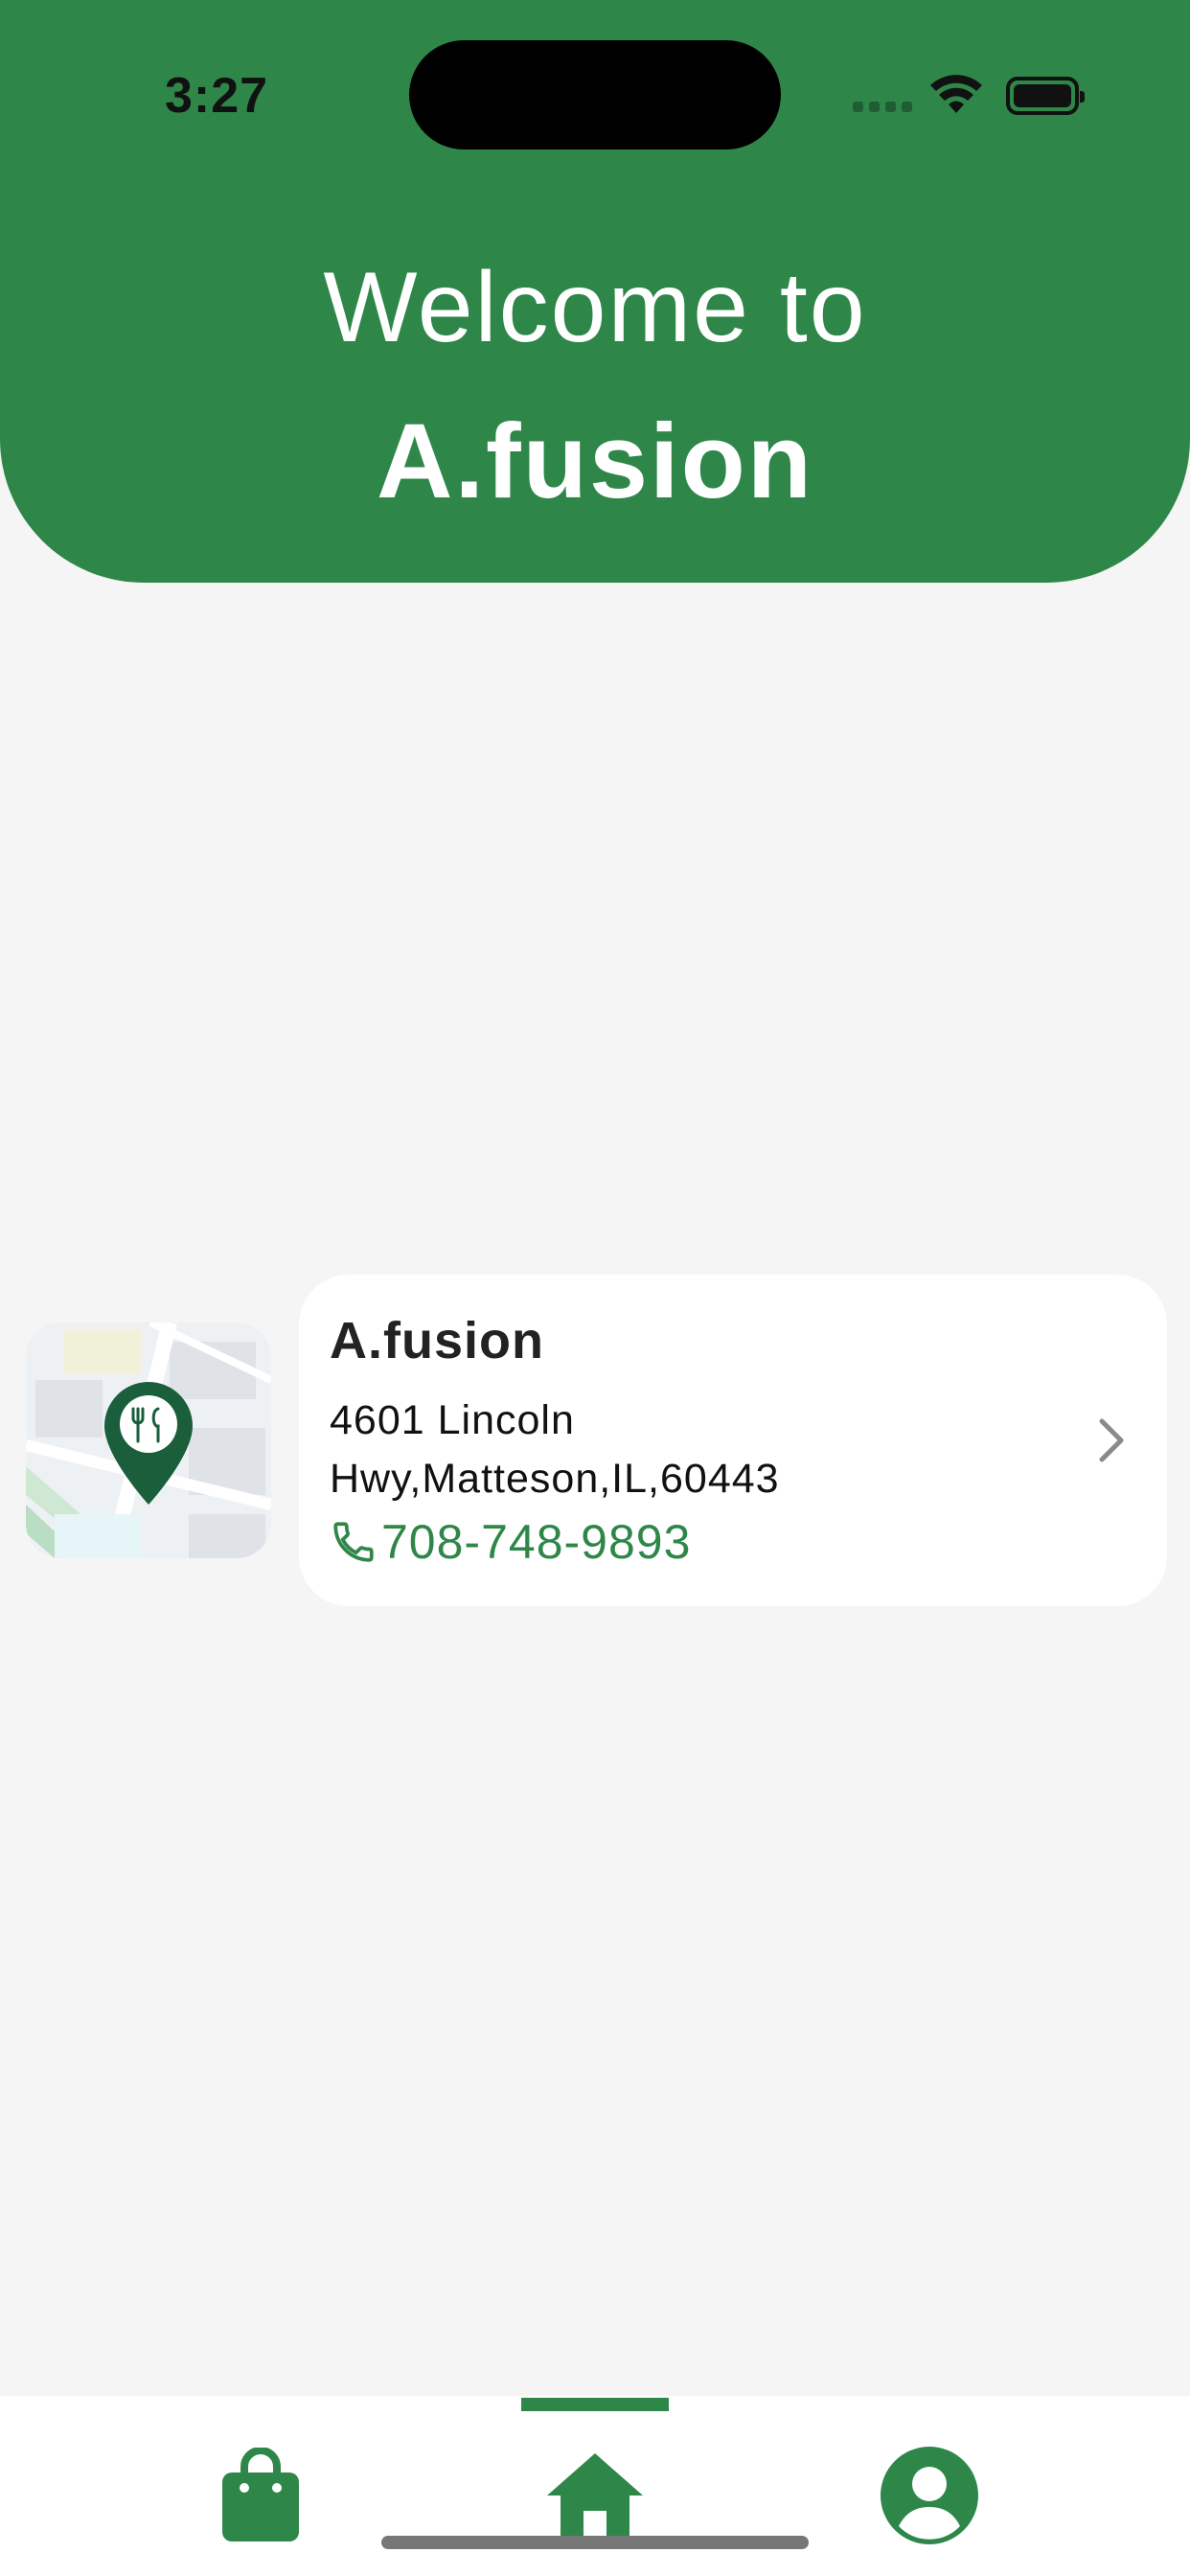  Describe the element at coordinates (595, 2404) in the screenshot. I see `active-tab-indicator` at that location.